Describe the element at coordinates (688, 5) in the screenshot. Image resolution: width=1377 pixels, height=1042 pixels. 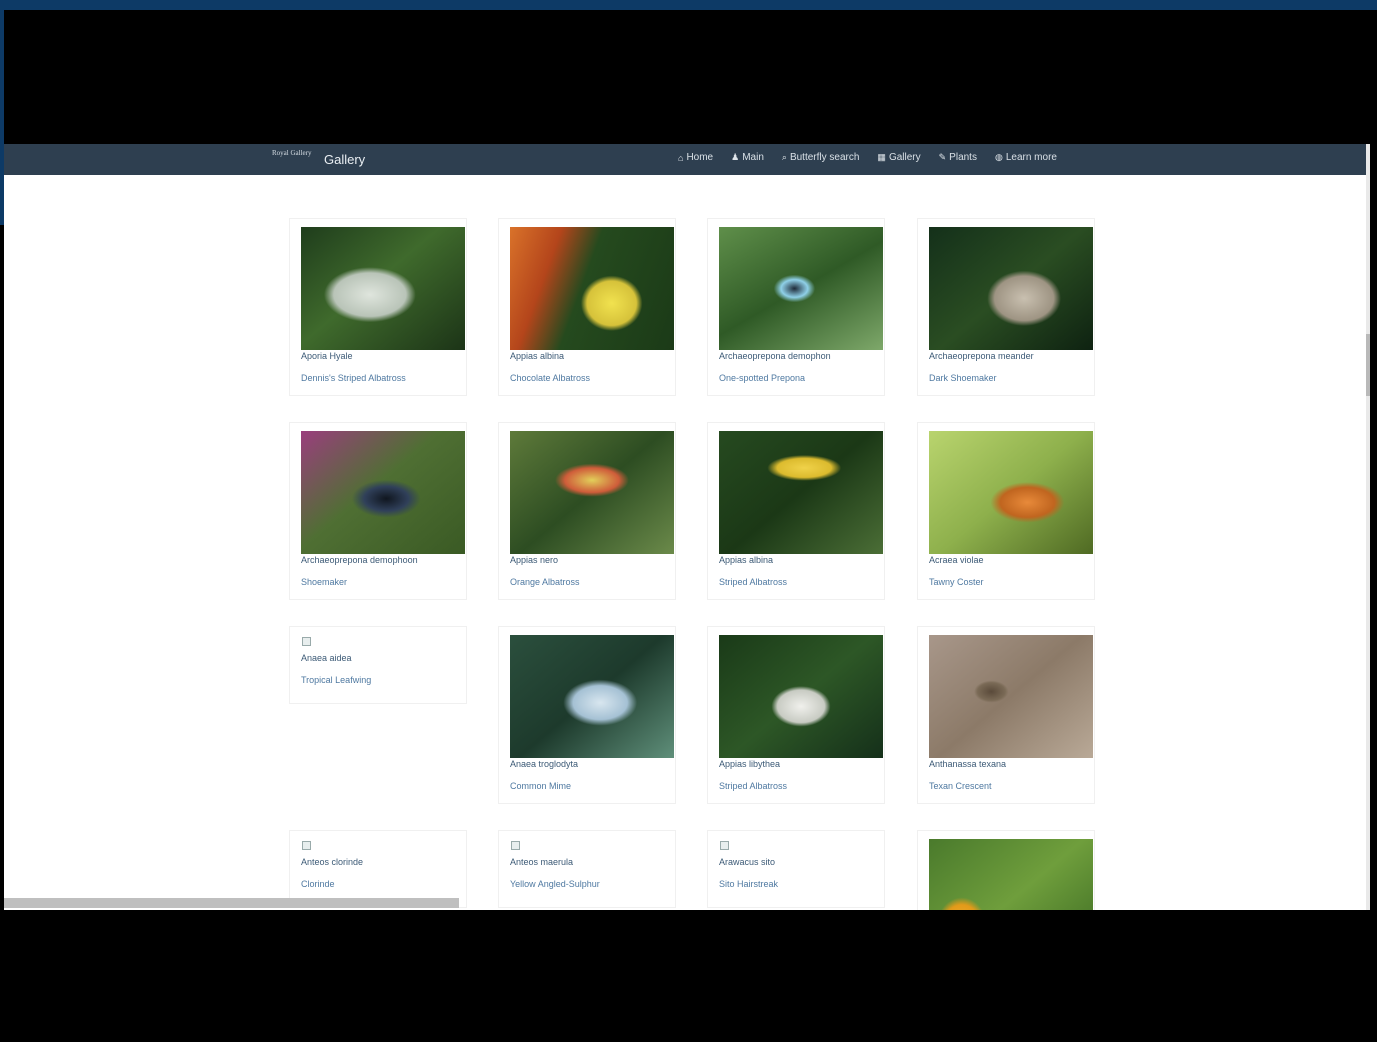
I see `window-top-border` at that location.